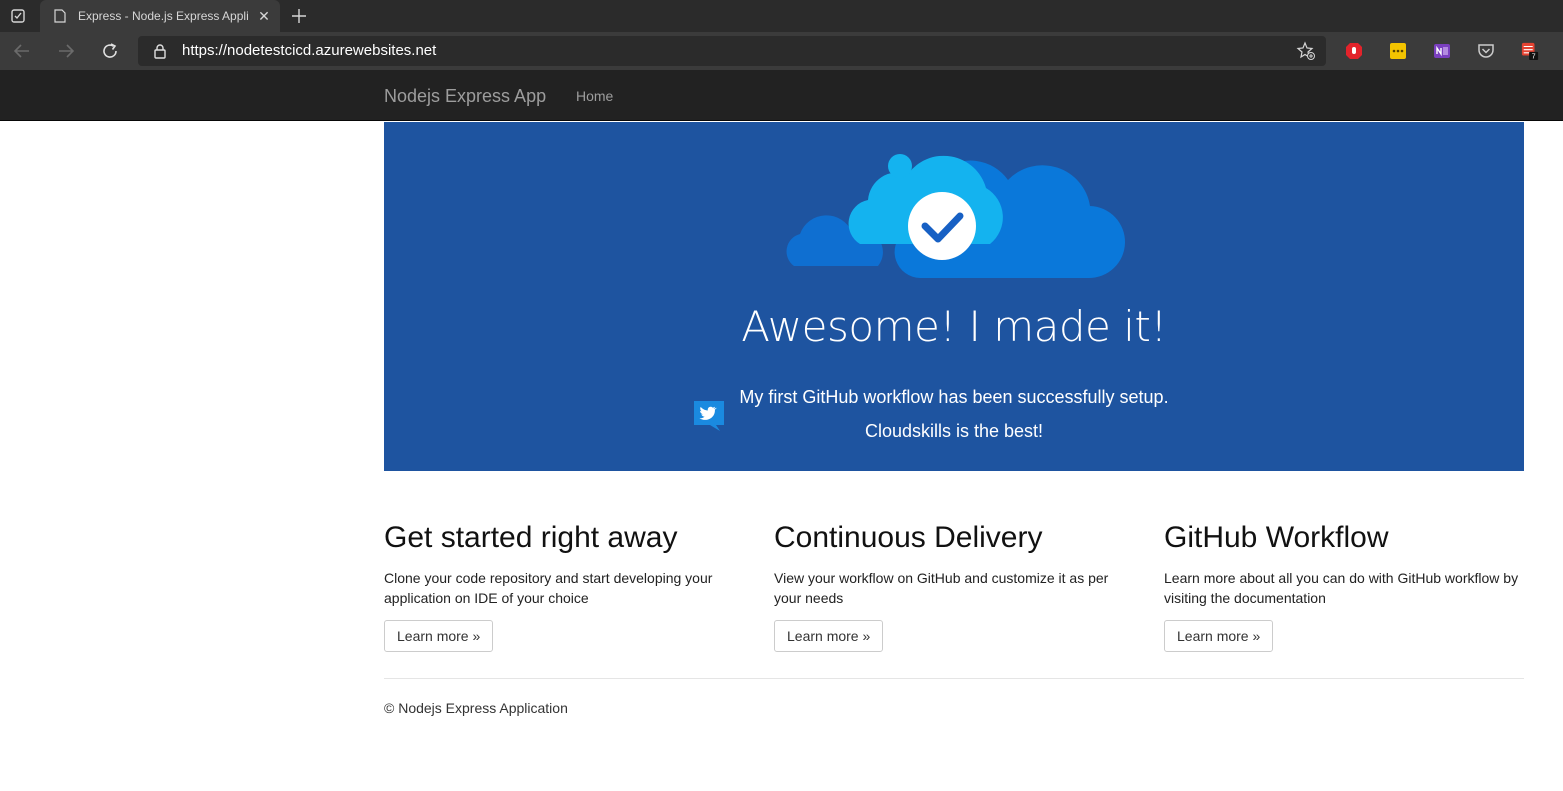 The image size is (1563, 791). Describe the element at coordinates (594, 96) in the screenshot. I see `nav-link-home: Home` at that location.